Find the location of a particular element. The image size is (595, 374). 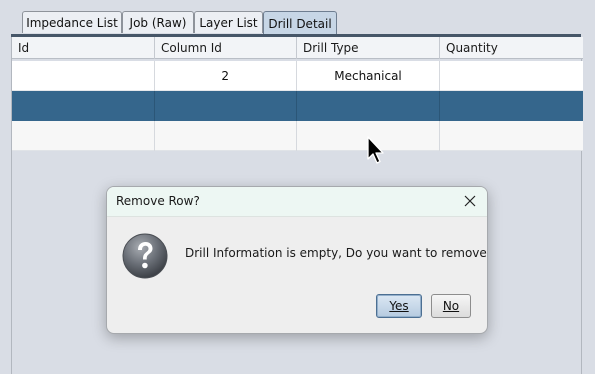

close-button is located at coordinates (470, 201).